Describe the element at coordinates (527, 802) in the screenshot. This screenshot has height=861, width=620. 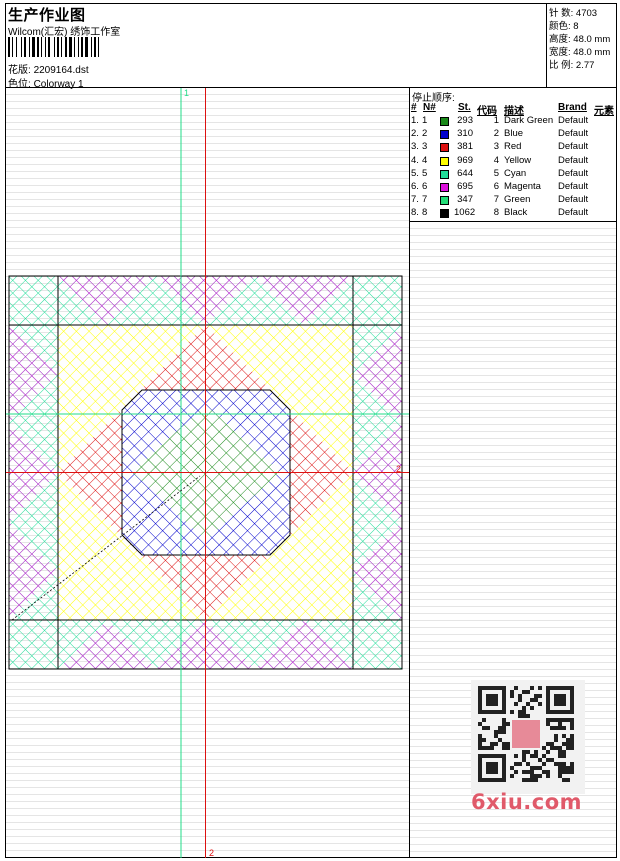
I see `site-watermark: 6xiu.com` at that location.